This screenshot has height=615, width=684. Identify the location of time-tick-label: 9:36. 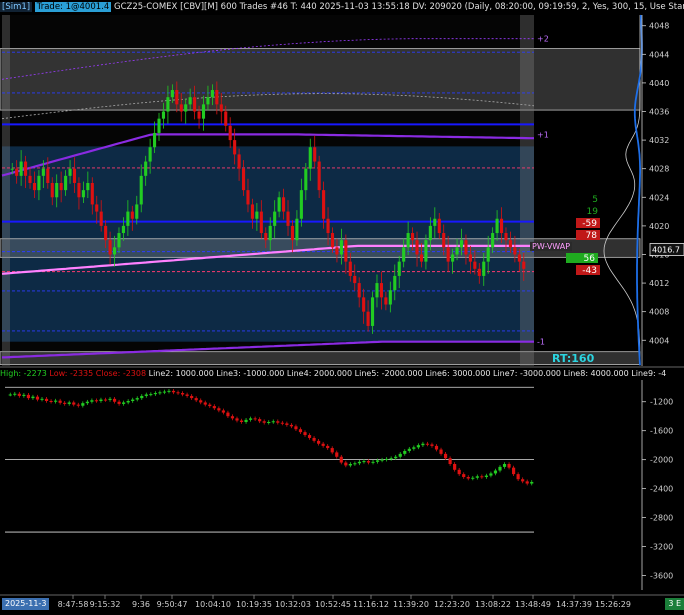
(141, 604).